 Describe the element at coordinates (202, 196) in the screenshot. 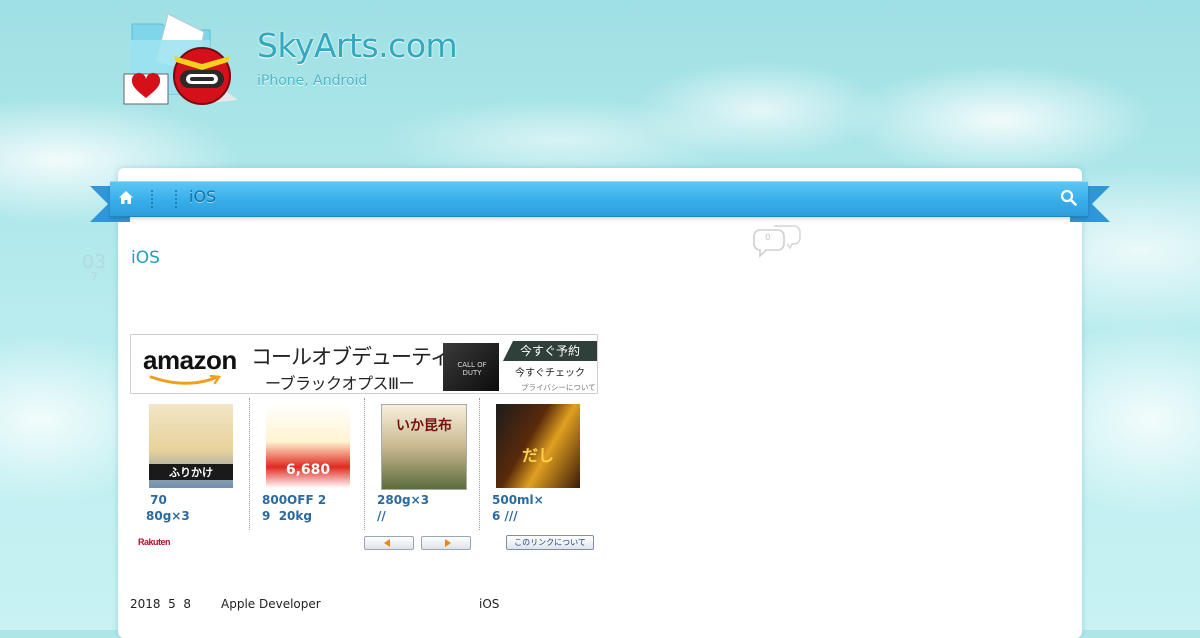

I see `breadcrumb-current: iOS` at that location.